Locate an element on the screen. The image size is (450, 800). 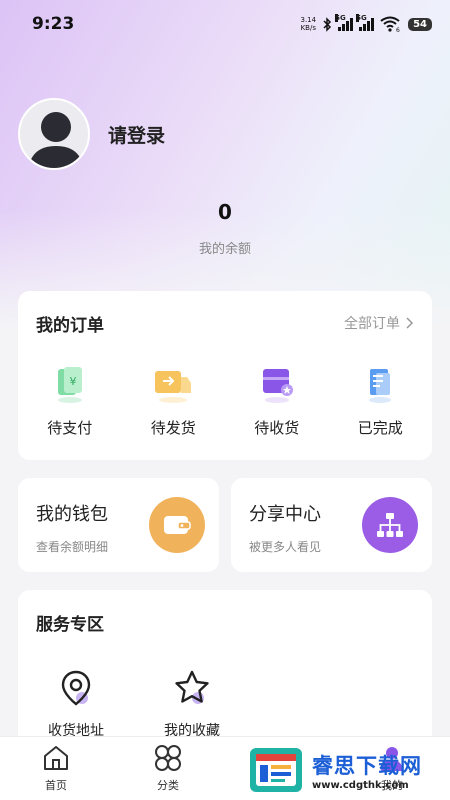
wallet-subtitle: 查看余额明细 is located at coordinates (72, 547).